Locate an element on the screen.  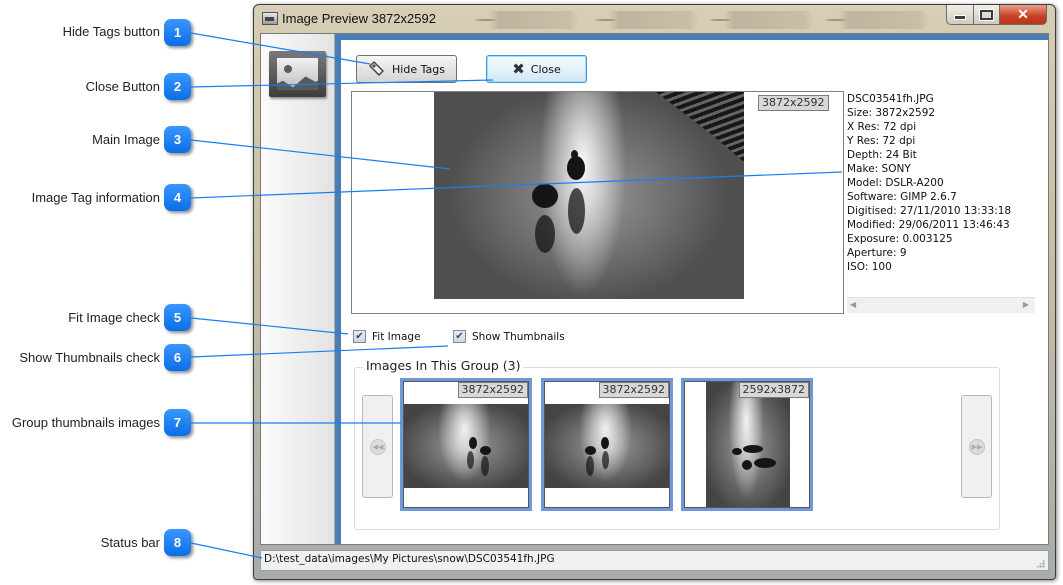
close-button: ✖ Close is located at coordinates (536, 69).